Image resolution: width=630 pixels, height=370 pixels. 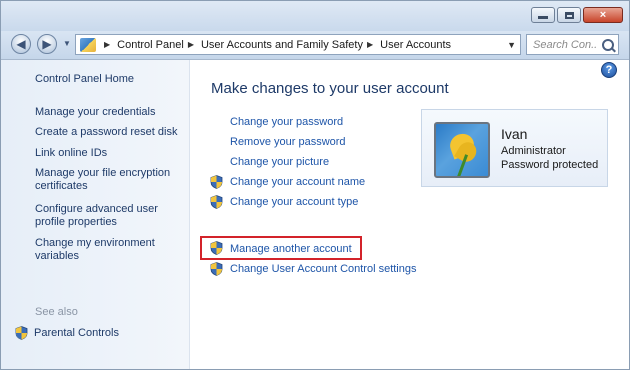 What do you see at coordinates (150, 45) in the screenshot?
I see `breadcrumb-control-panel: Control Panel` at bounding box center [150, 45].